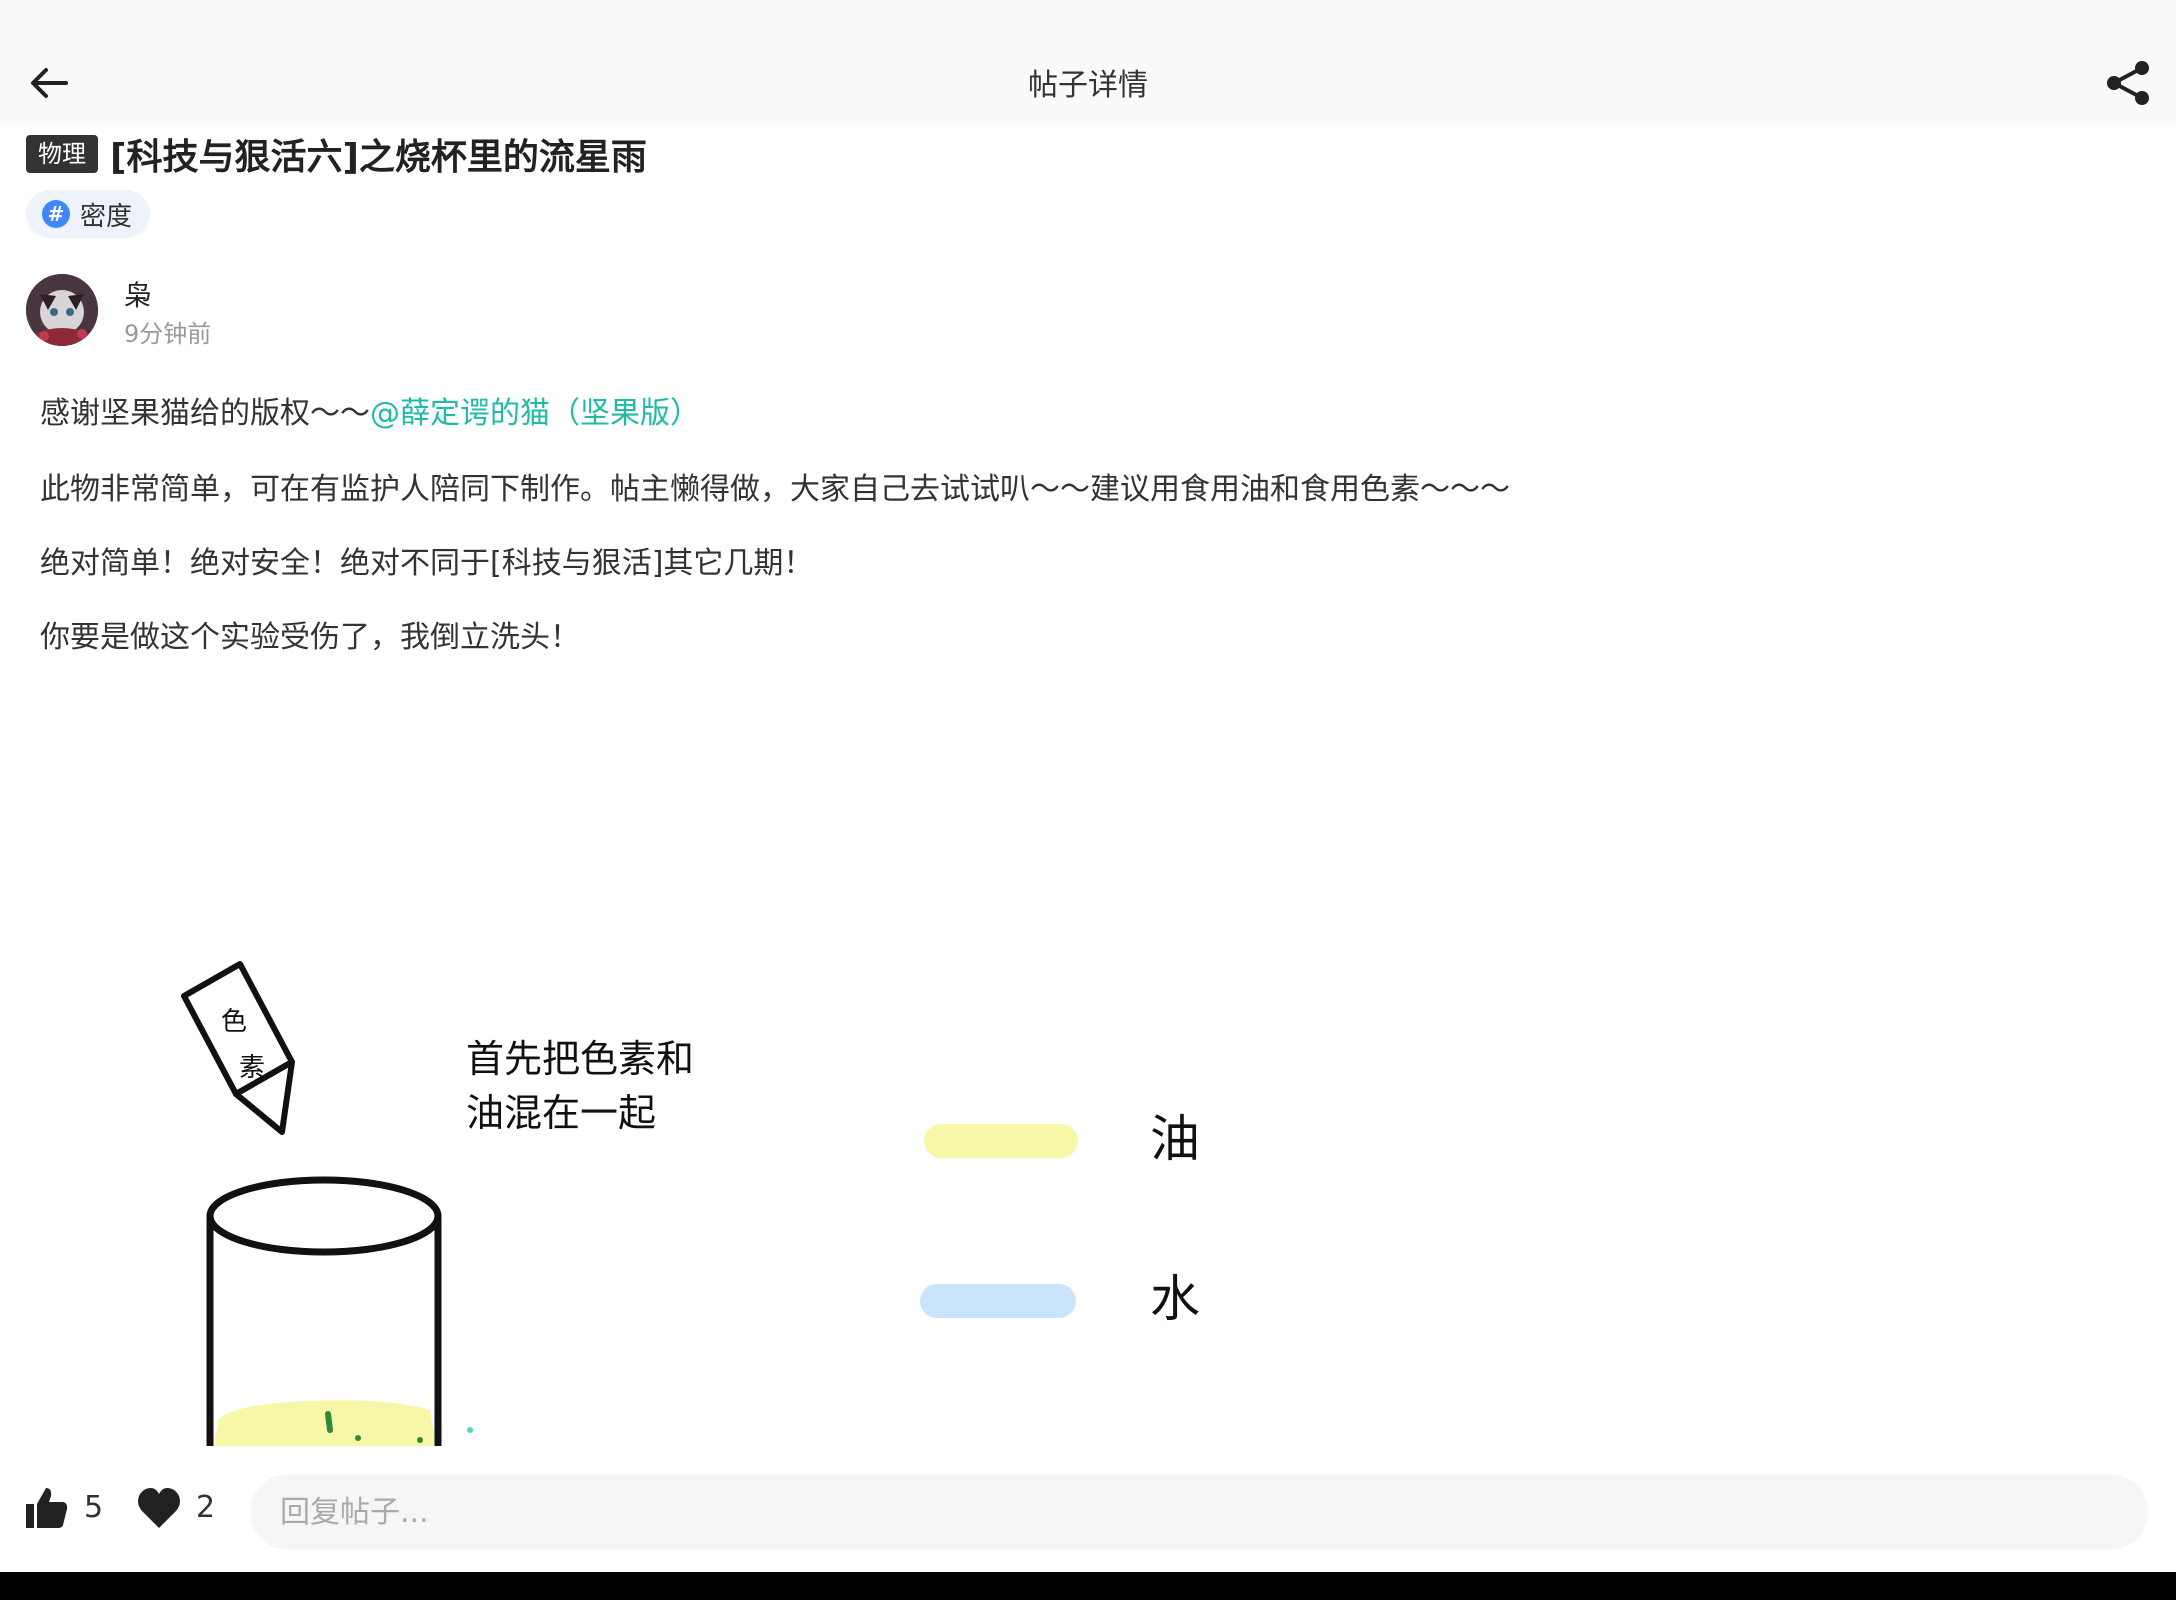  I want to click on topic-tag: # 密度, so click(88, 214).